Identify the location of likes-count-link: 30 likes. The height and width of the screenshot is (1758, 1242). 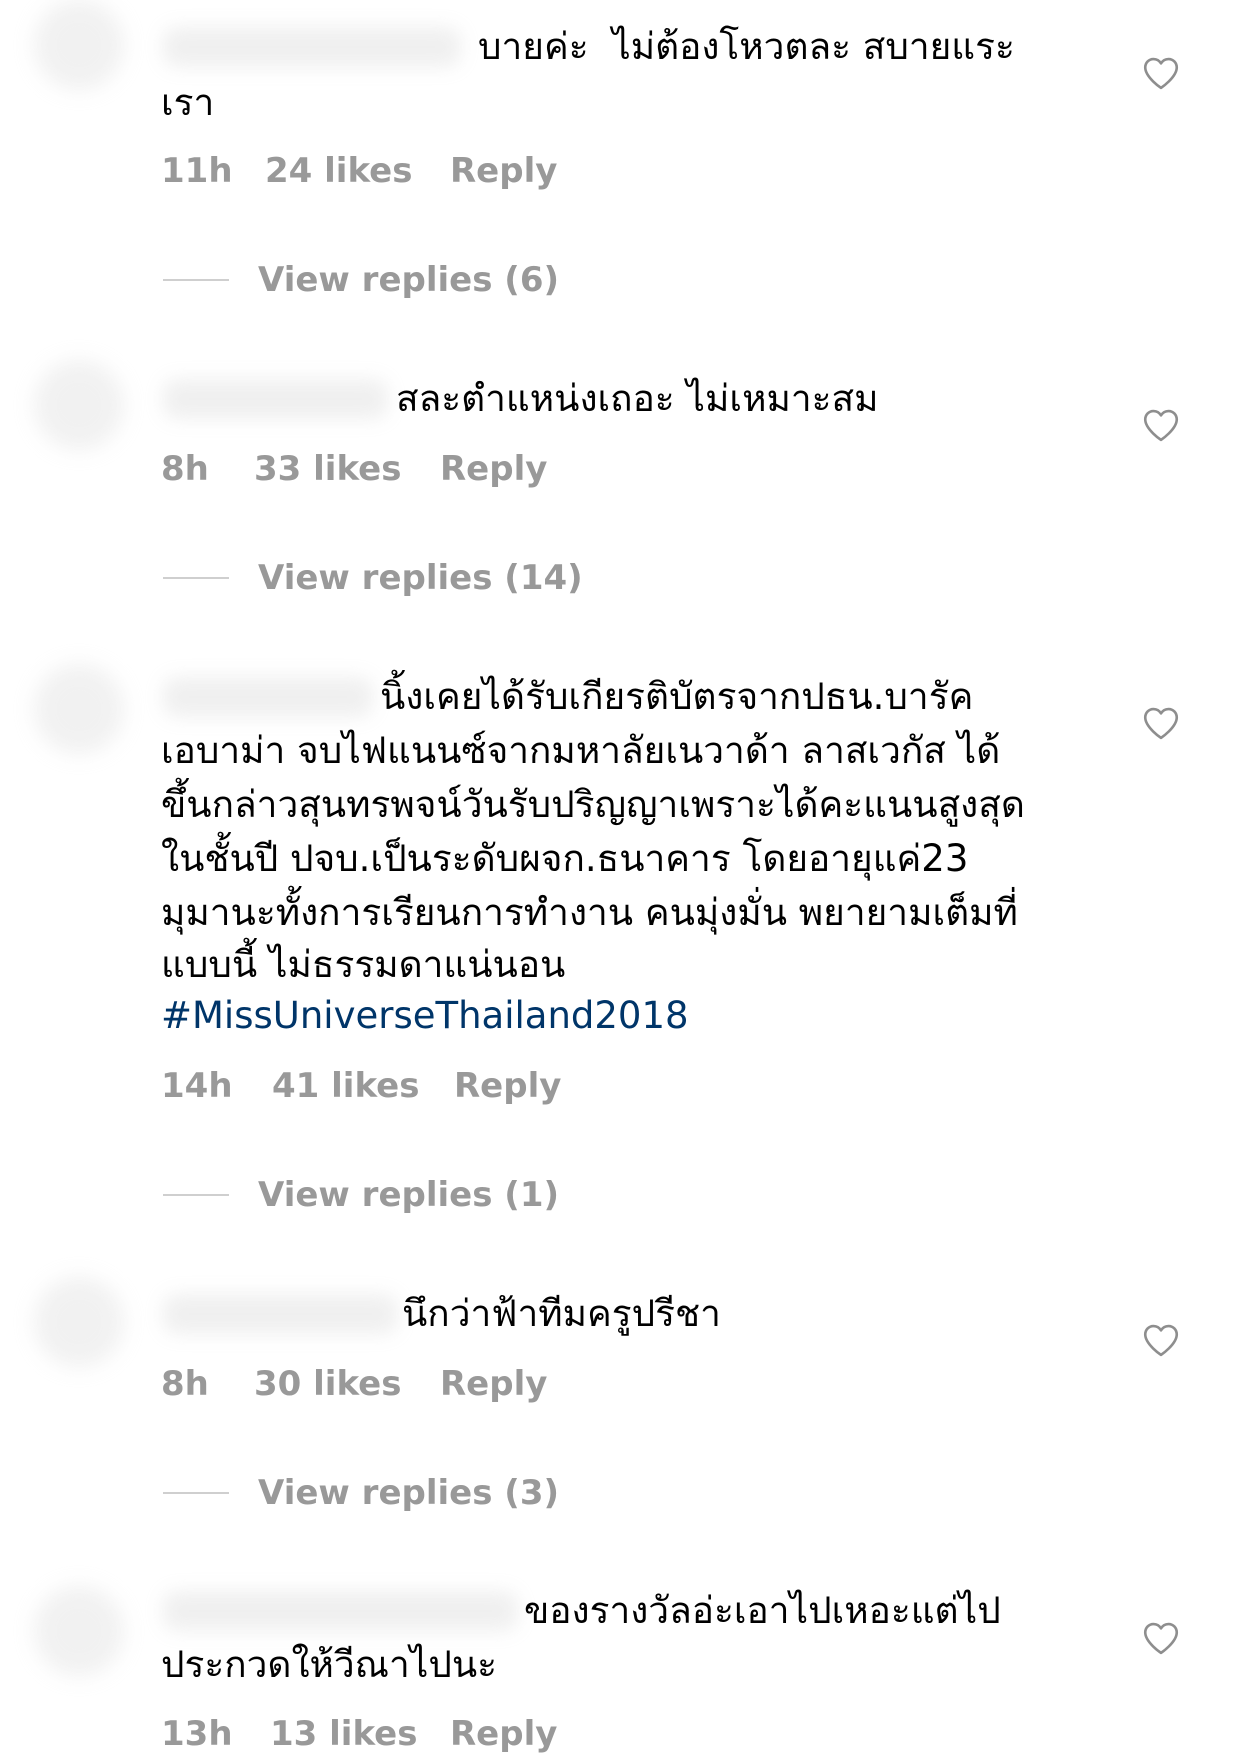
(327, 1384).